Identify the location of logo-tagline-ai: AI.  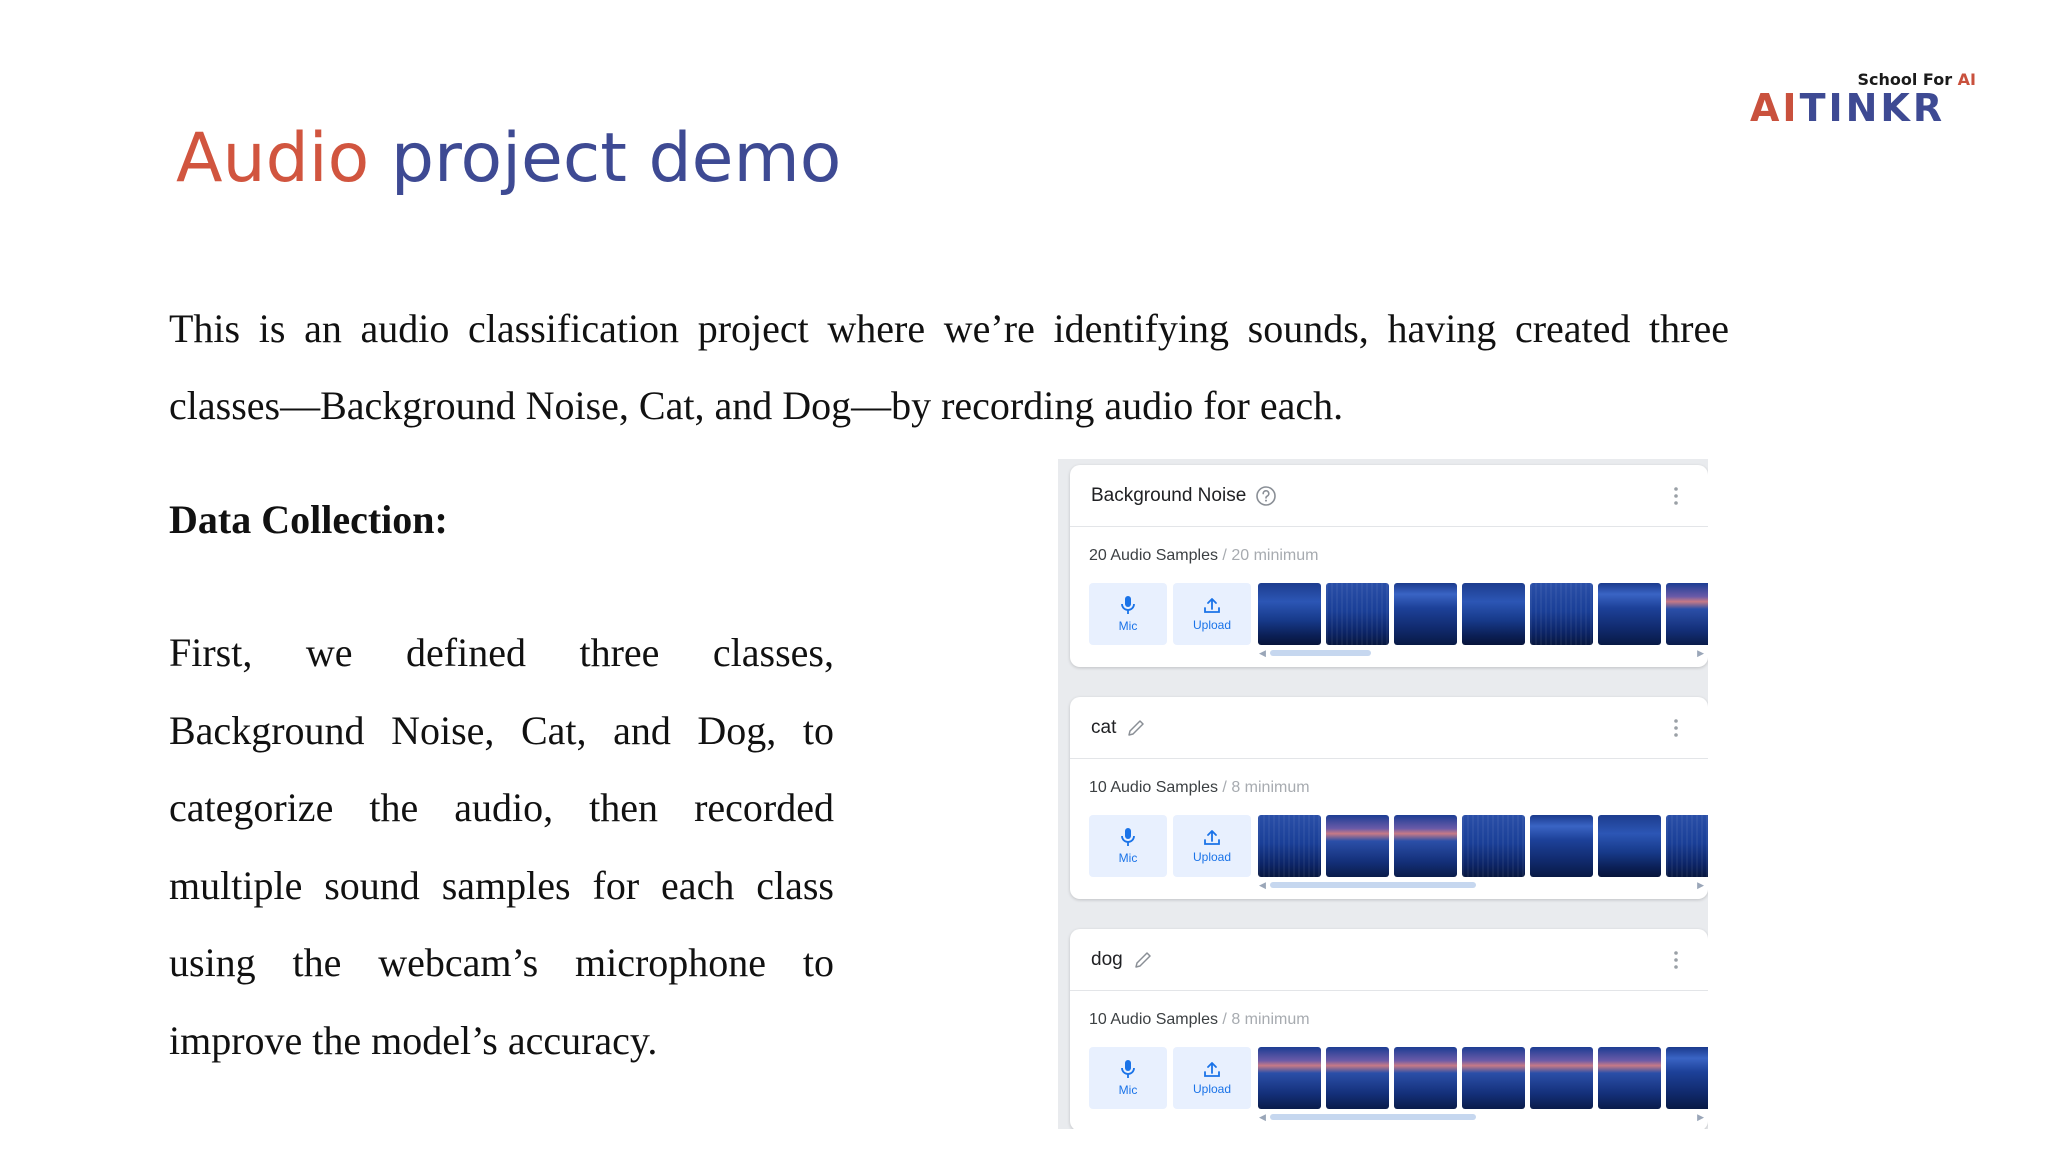
(1966, 79).